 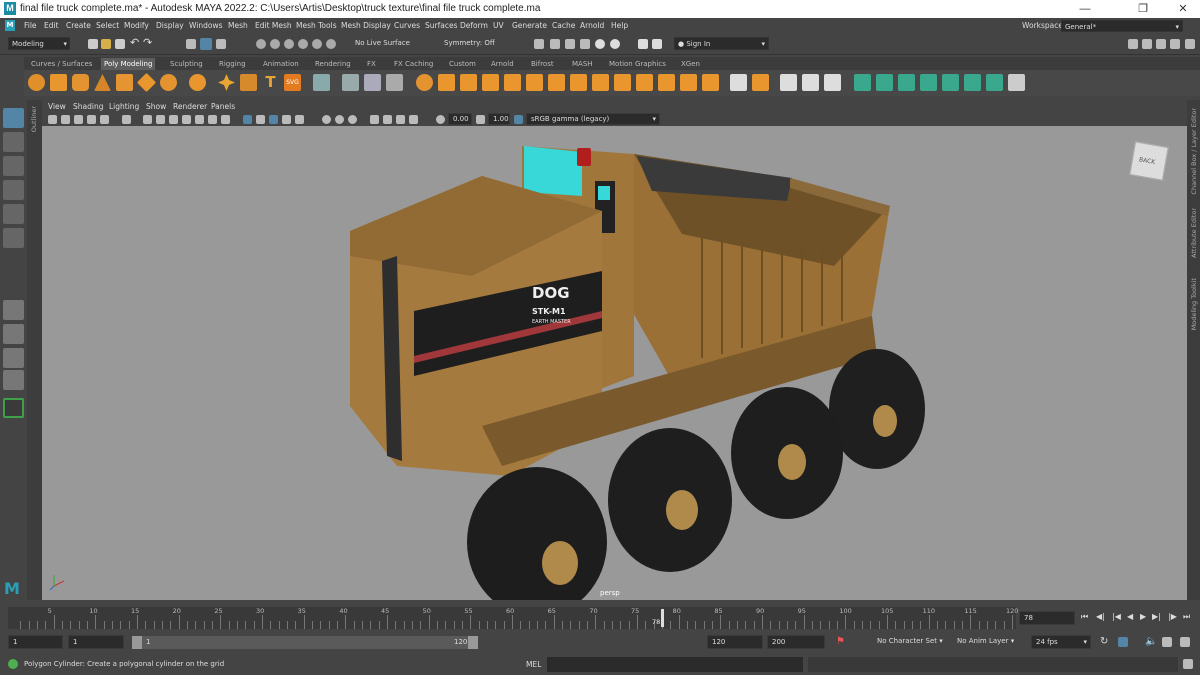 I want to click on menu-help: Help, so click(x=619, y=25).